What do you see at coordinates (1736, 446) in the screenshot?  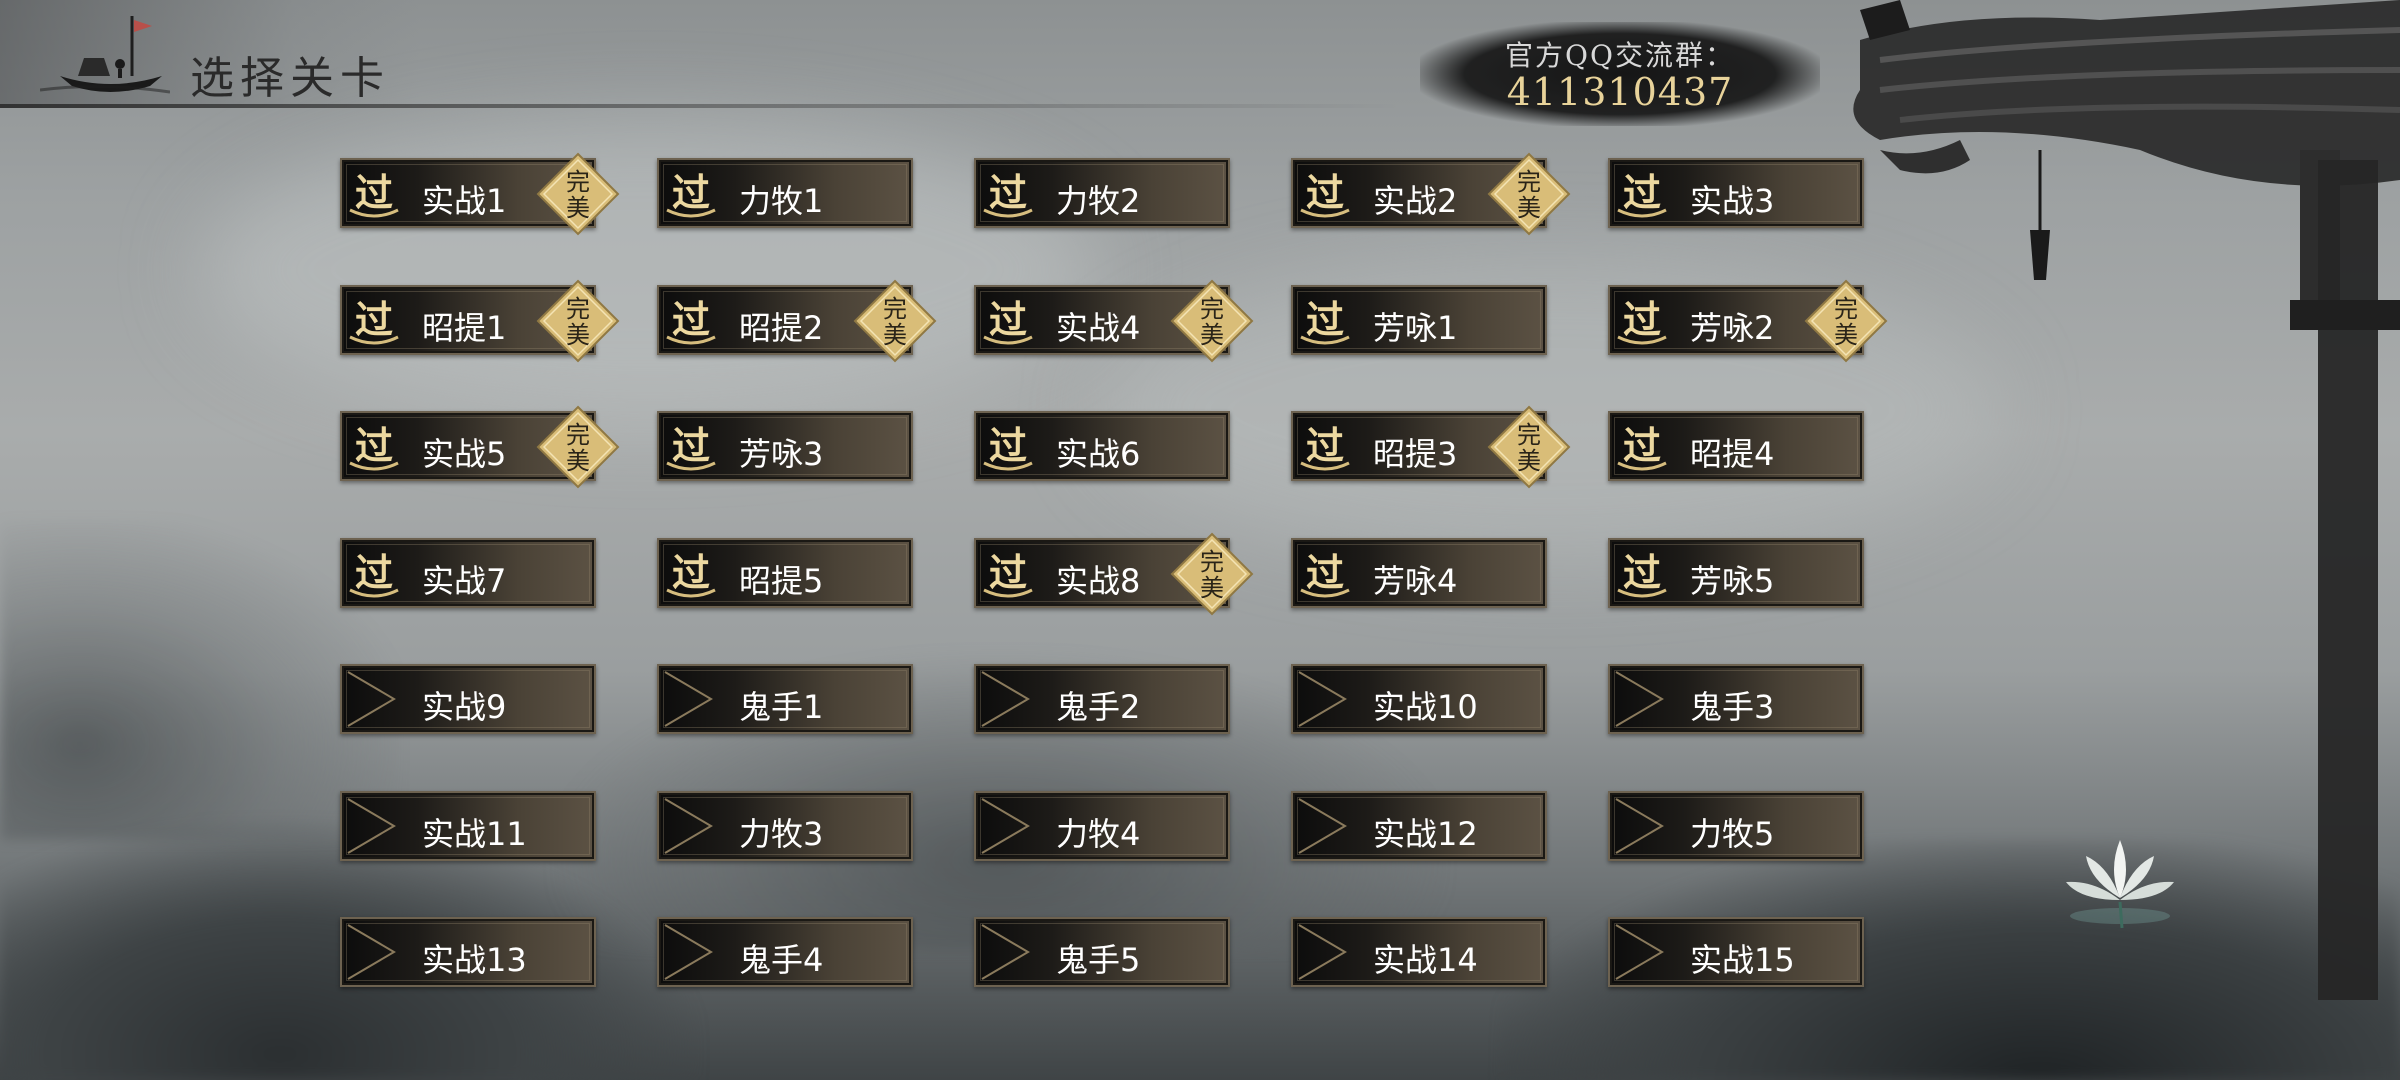 I see `level-button: 过昭提4` at bounding box center [1736, 446].